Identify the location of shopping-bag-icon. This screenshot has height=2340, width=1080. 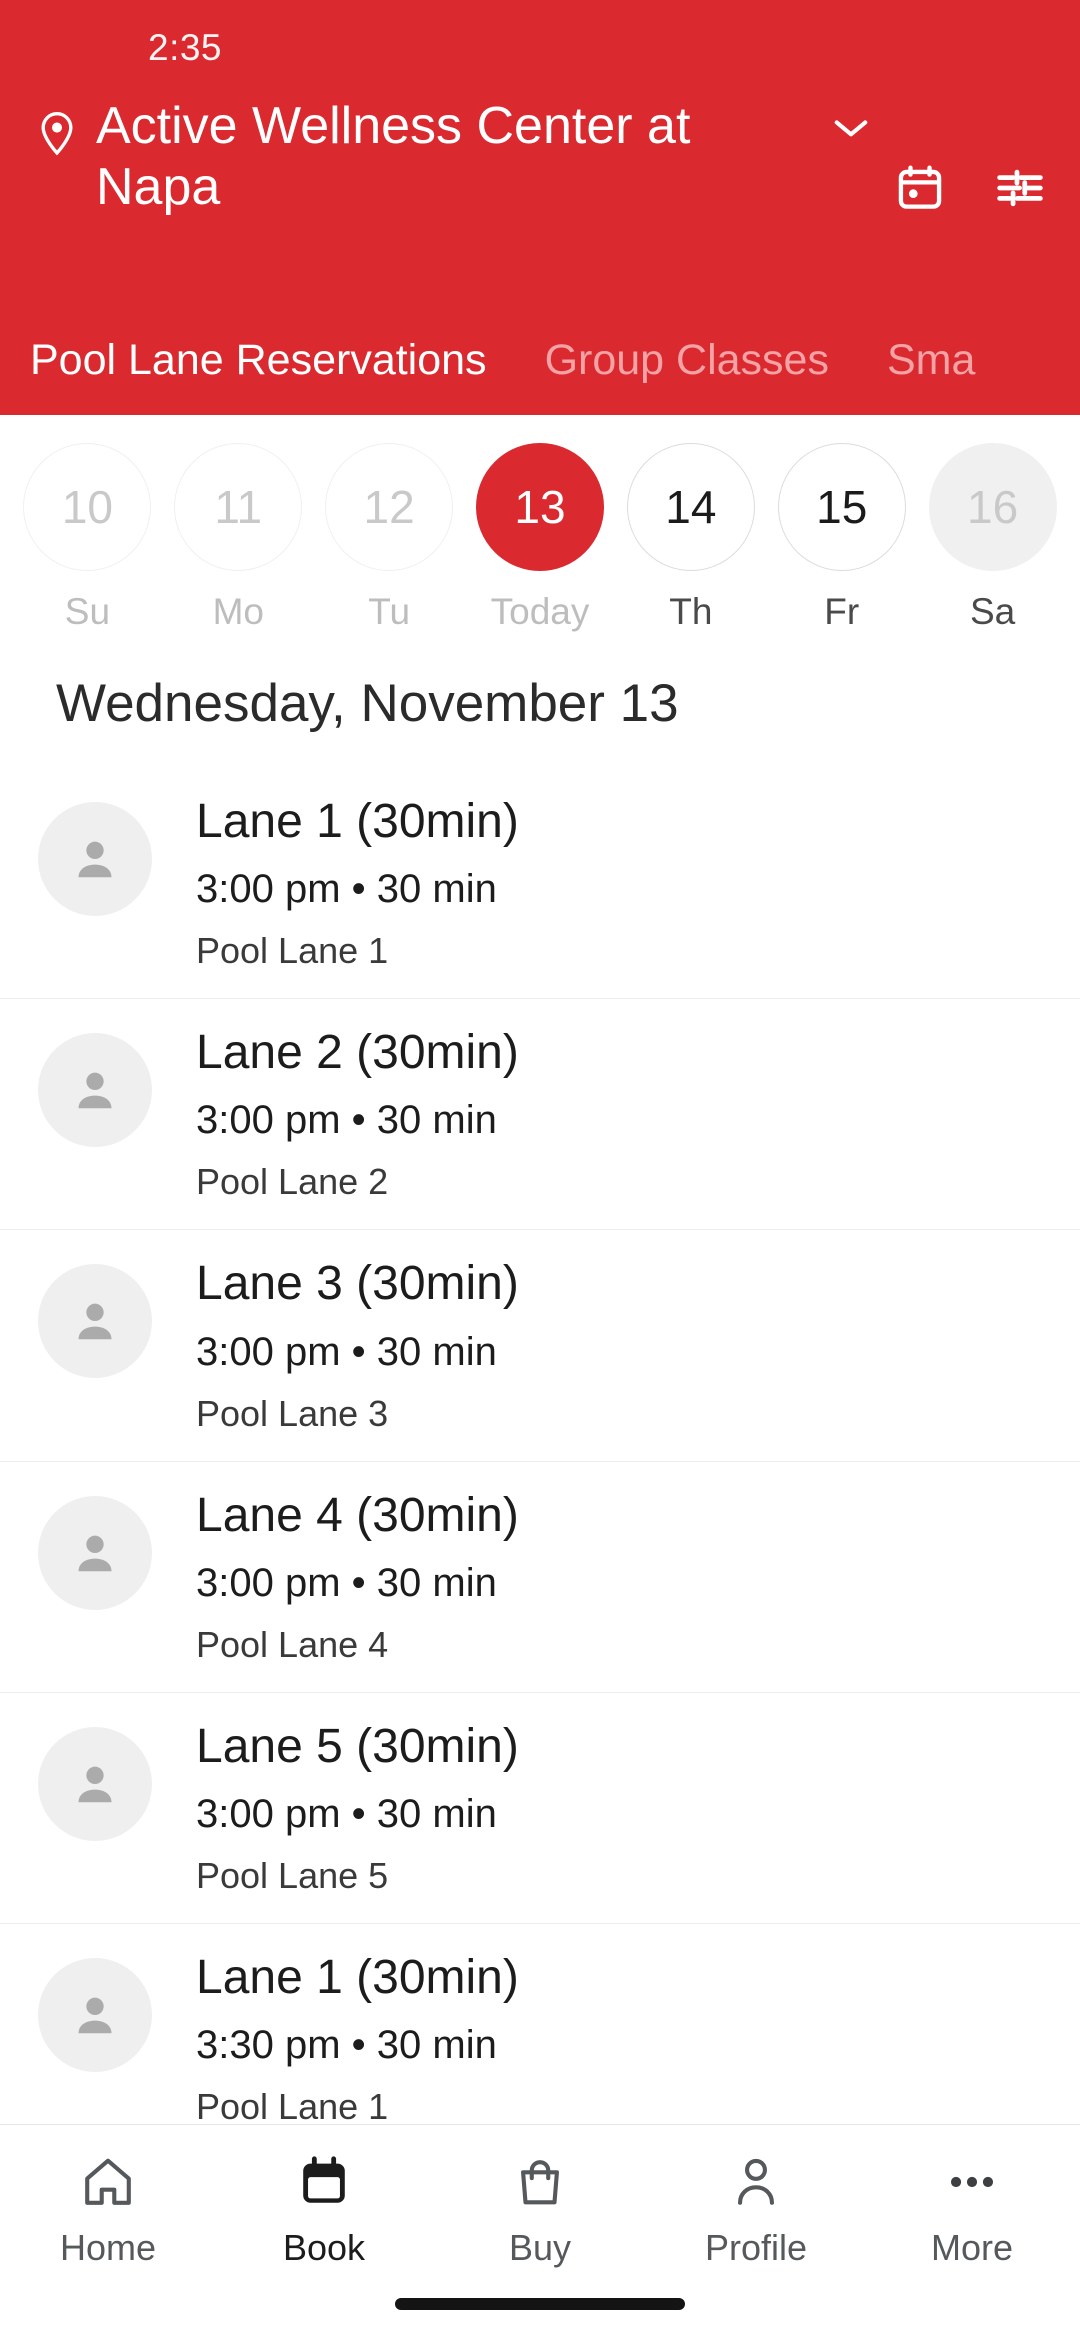
(540, 2182).